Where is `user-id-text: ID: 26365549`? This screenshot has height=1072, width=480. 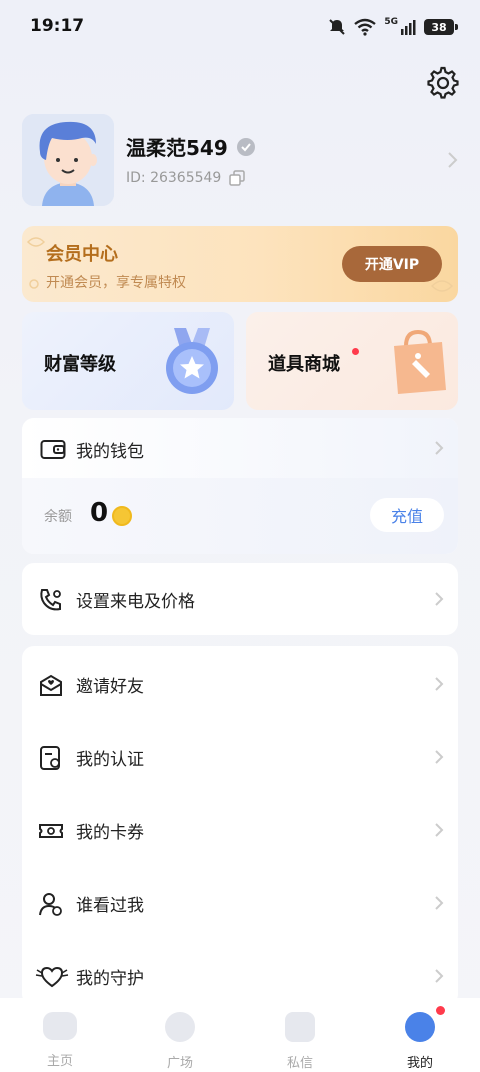
user-id-text: ID: 26365549 is located at coordinates (174, 178).